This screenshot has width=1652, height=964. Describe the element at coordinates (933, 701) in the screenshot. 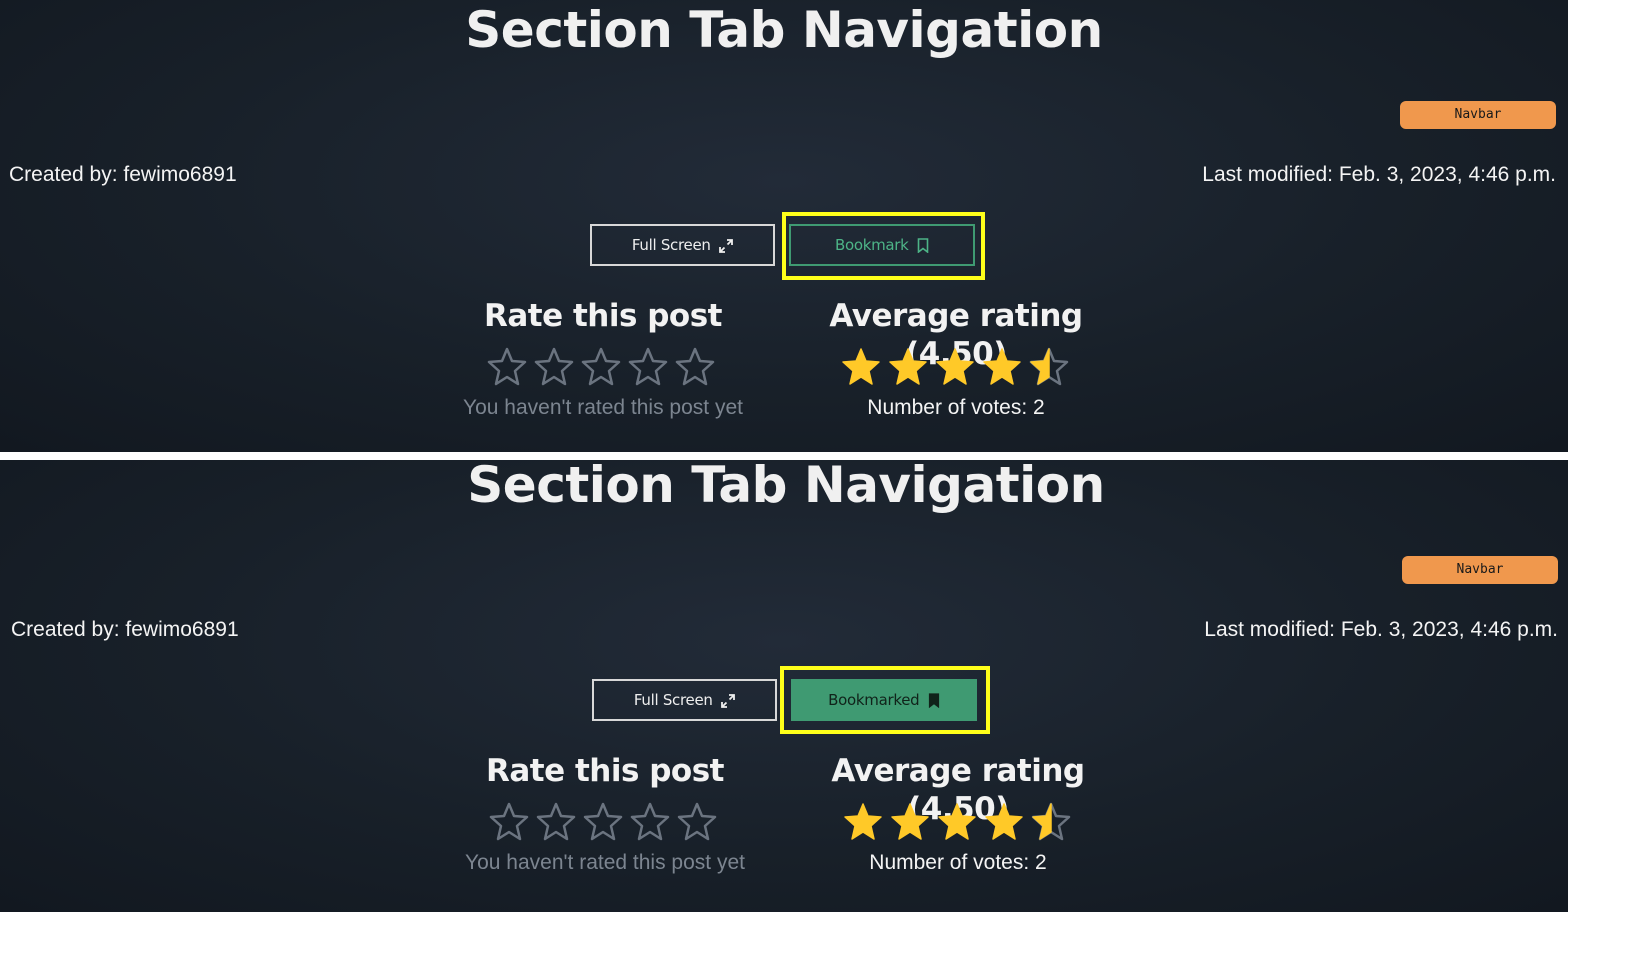

I see `bookmark-filled-icon` at that location.